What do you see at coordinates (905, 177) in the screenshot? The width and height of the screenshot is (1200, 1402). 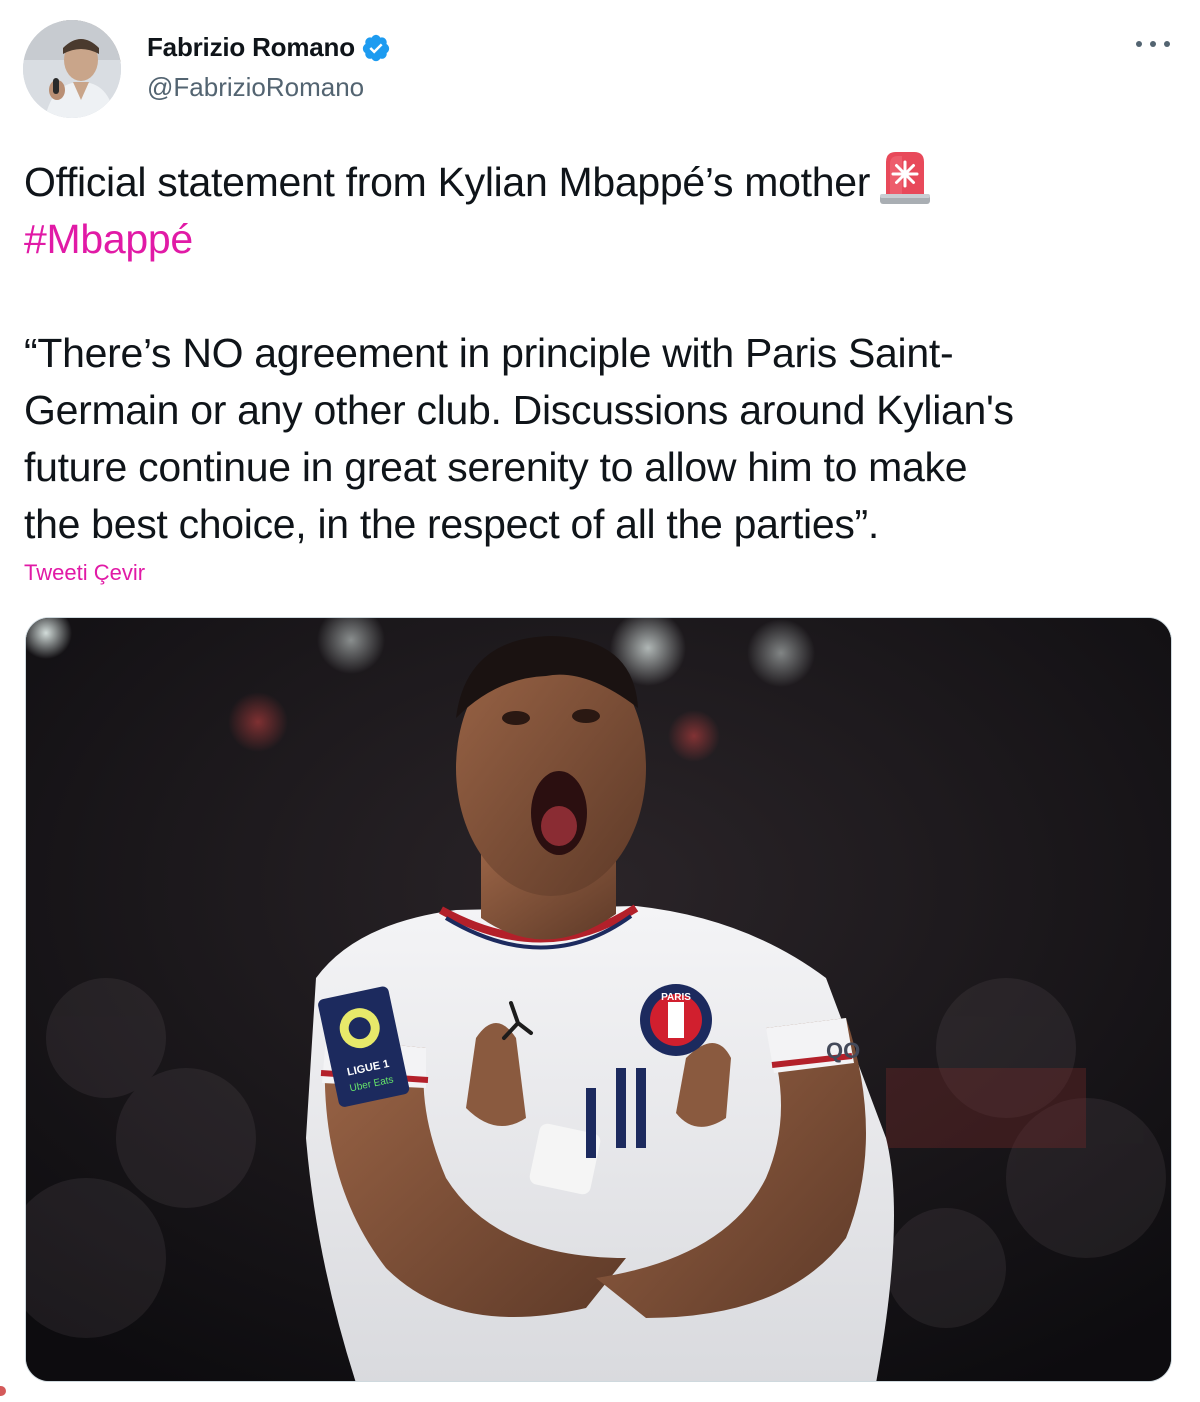 I see `rotating-light-icon` at bounding box center [905, 177].